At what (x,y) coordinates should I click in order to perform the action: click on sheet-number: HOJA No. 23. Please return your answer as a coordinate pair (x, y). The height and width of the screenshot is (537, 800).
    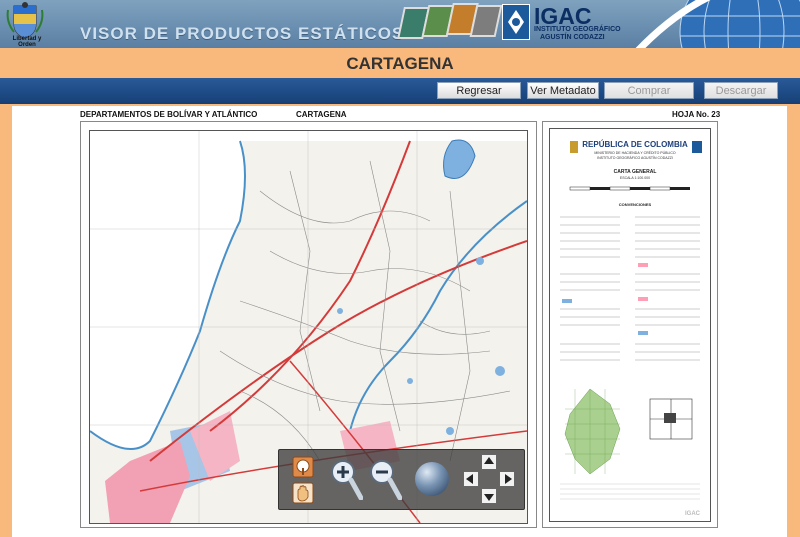
    Looking at the image, I should click on (696, 114).